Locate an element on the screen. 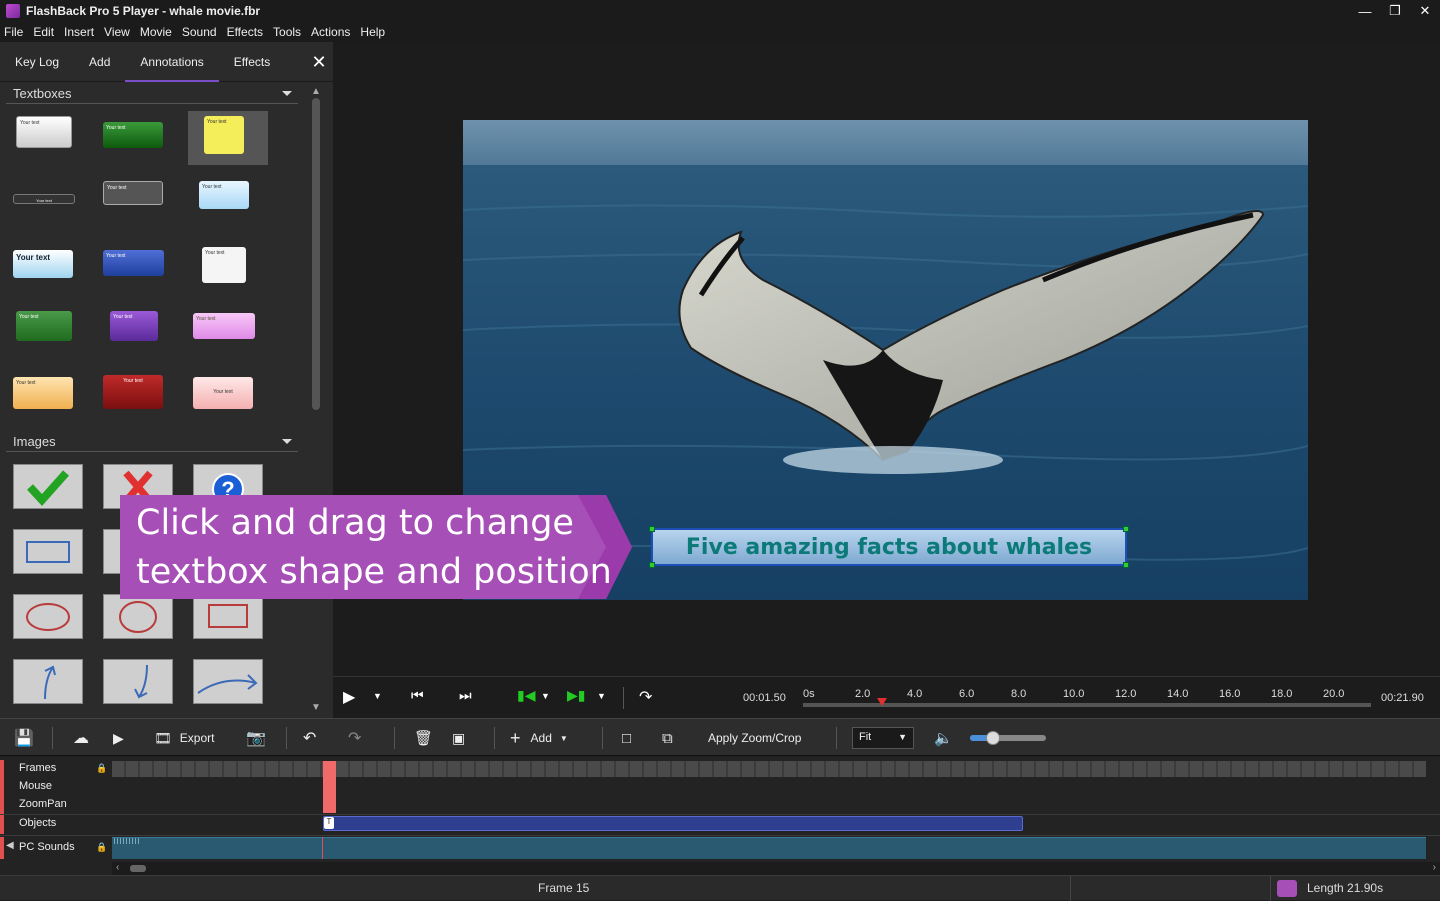 This screenshot has width=1440, height=901. image-red-rectangle is located at coordinates (228, 616).